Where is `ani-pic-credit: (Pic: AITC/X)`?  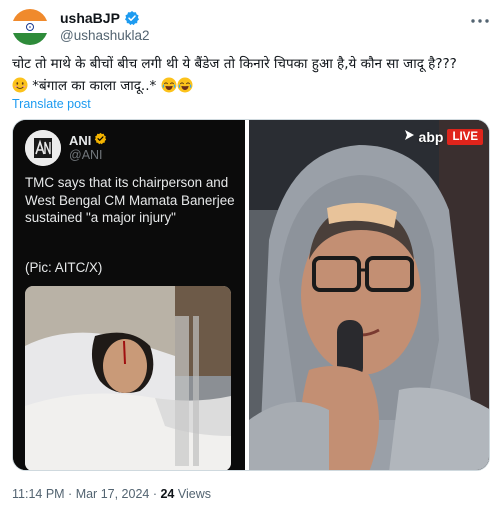 ani-pic-credit: (Pic: AITC/X) is located at coordinates (64, 267).